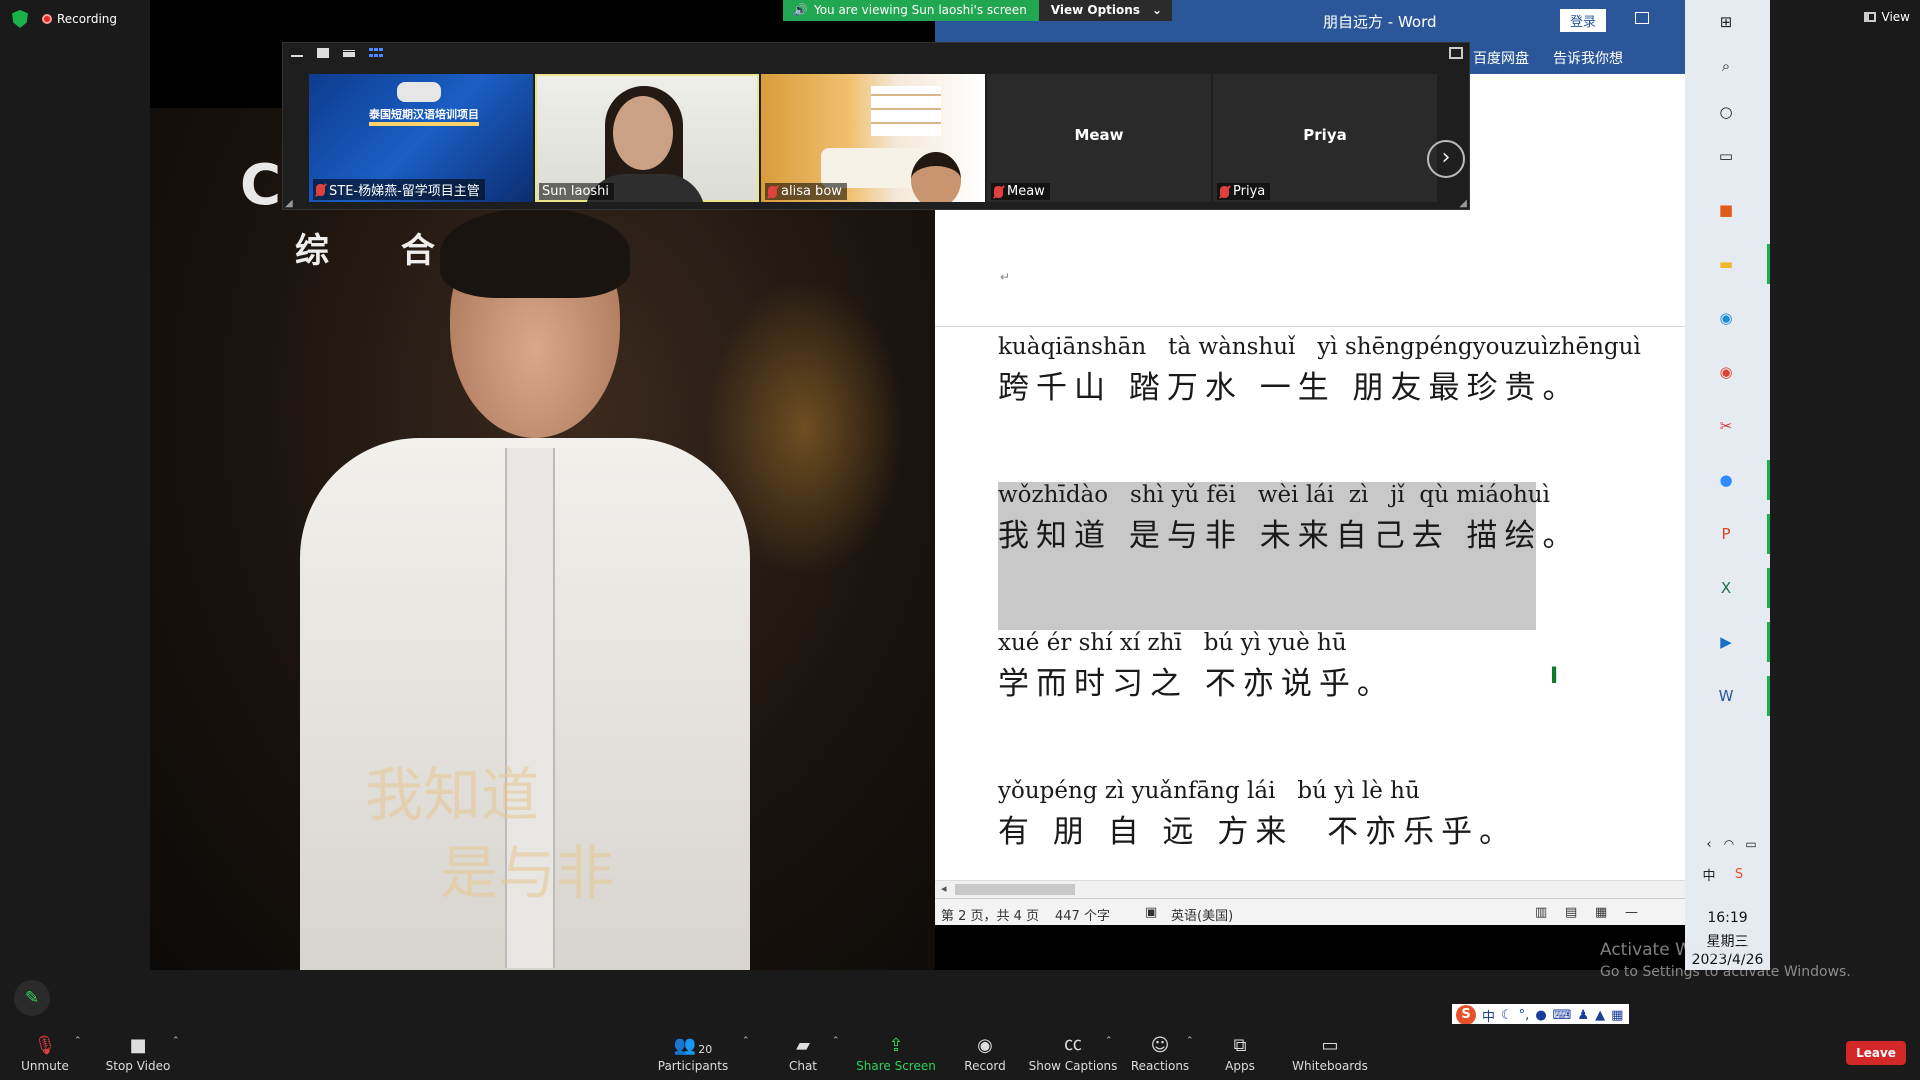 This screenshot has width=1920, height=1080. Describe the element at coordinates (47, 19) in the screenshot. I see `recording-dot-icon` at that location.